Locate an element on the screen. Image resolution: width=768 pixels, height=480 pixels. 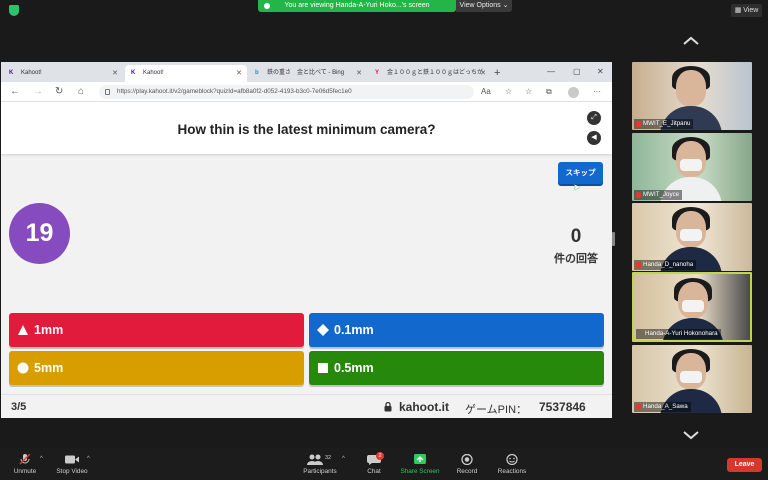
muted-mic-icon is located at coordinates (638, 265).